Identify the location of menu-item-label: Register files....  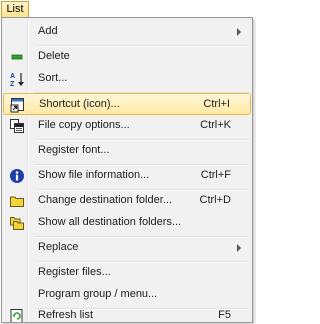
(74, 272).